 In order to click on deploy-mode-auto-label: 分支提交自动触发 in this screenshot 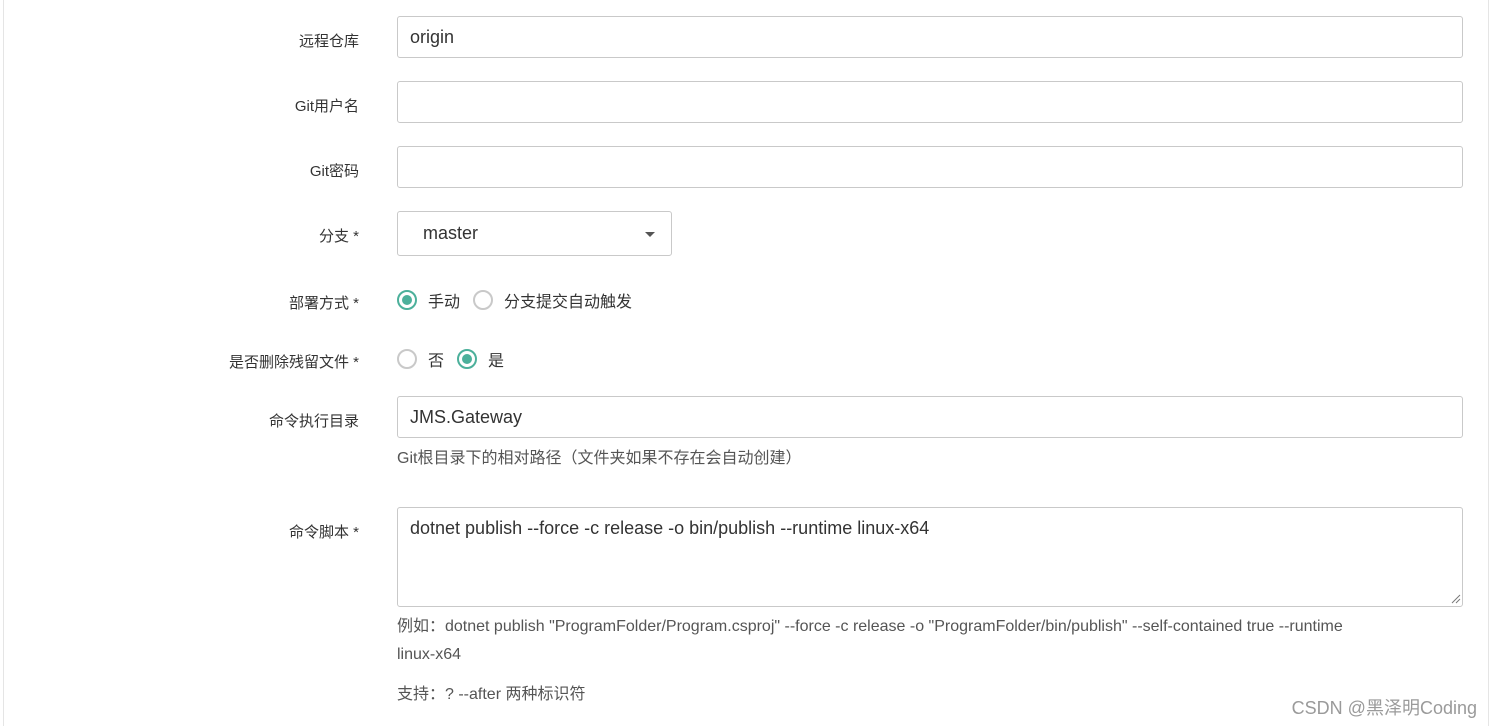, I will do `click(568, 302)`.